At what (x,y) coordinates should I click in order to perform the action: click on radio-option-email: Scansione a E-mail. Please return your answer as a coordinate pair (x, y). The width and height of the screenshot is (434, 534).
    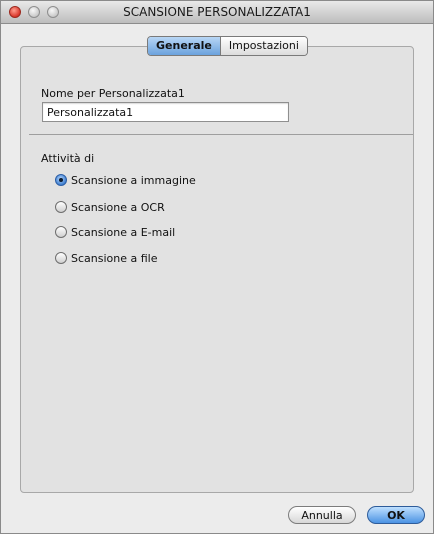
    Looking at the image, I should click on (115, 232).